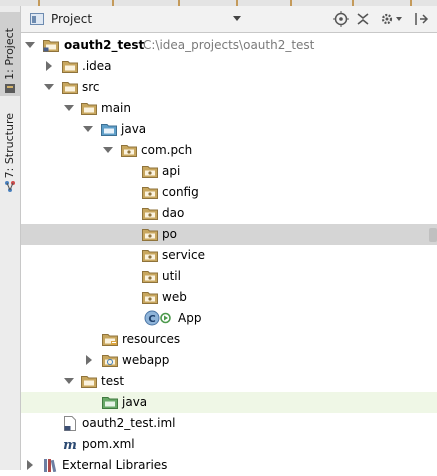  I want to click on module-folder-icon, so click(51, 46).